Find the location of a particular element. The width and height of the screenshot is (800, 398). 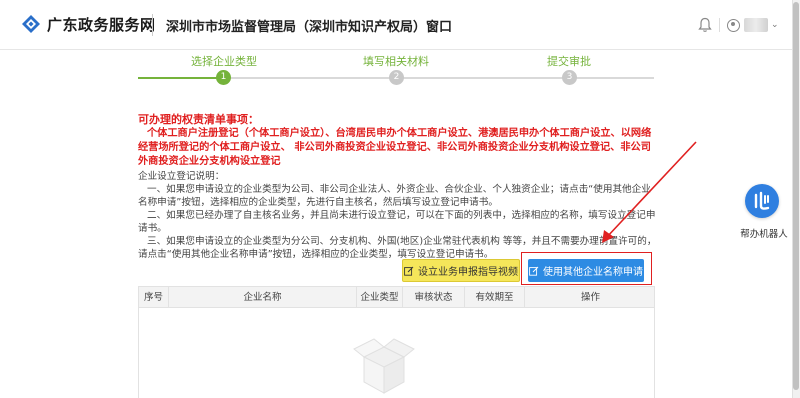

description-heading: 企业设立登记说明： is located at coordinates (181, 176).